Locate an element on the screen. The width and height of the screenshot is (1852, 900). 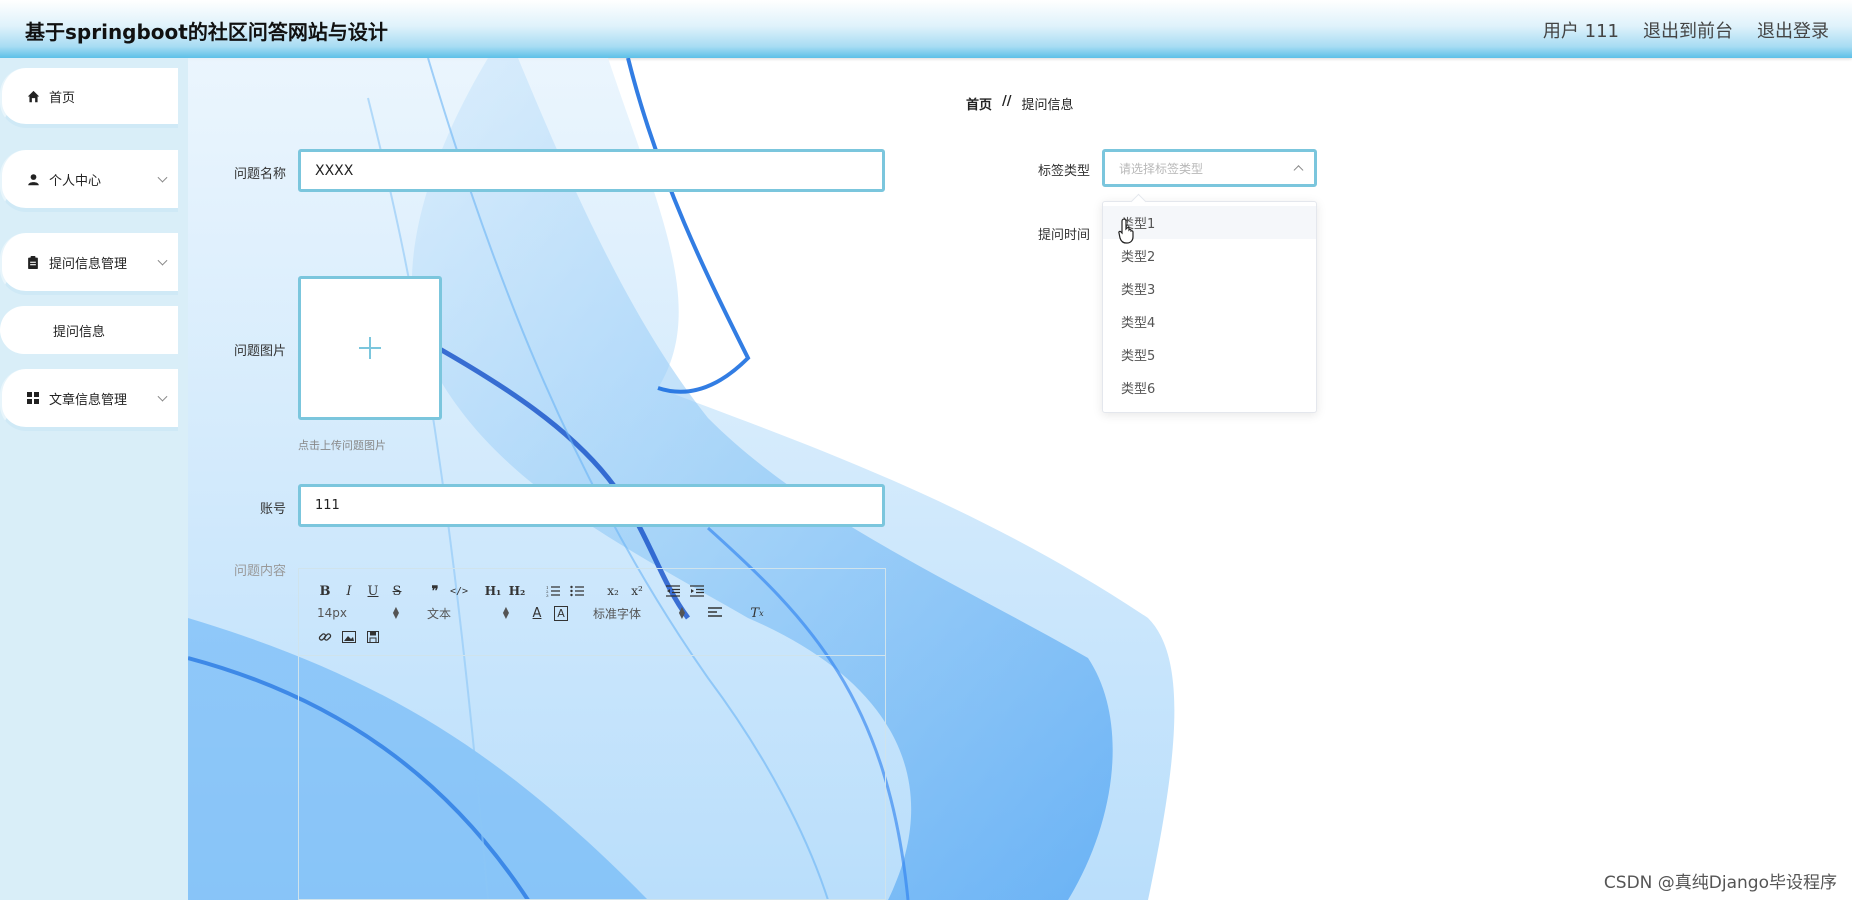
tag-type-select: 请选择标签类型 is located at coordinates (1209, 168).